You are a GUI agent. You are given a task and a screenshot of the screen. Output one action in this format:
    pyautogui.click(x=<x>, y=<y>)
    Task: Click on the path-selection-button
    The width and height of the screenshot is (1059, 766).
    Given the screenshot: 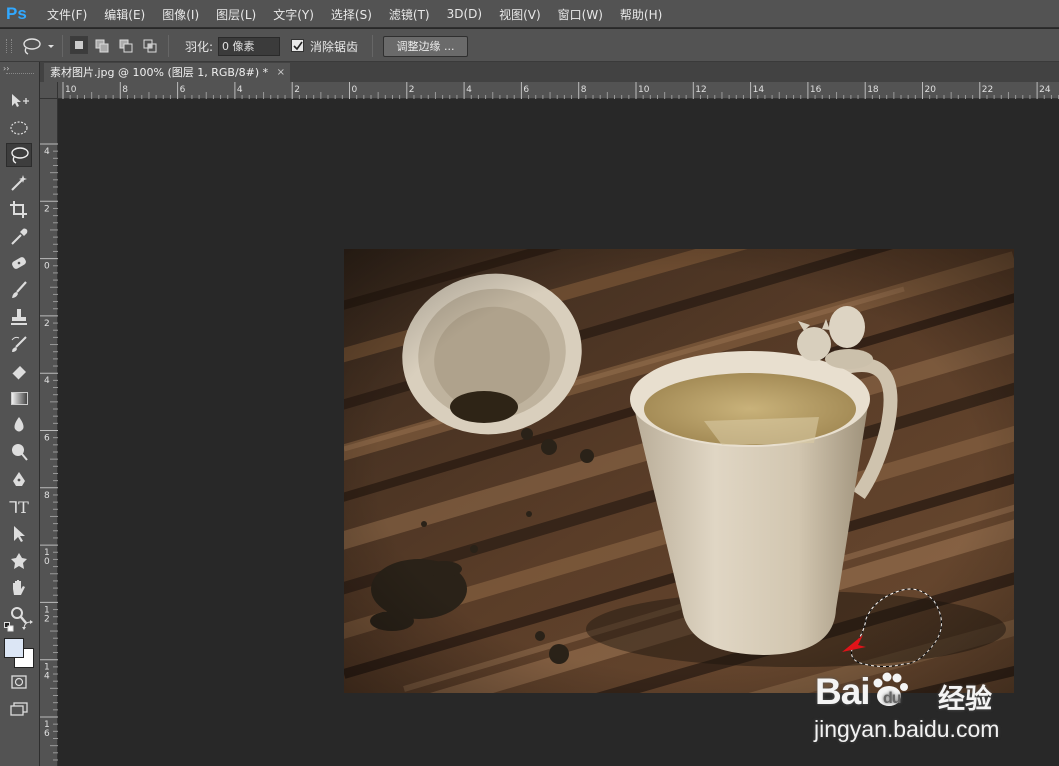 What is the action you would take?
    pyautogui.click(x=19, y=534)
    